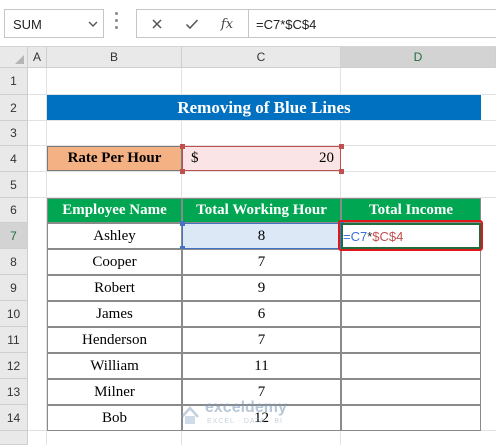  Describe the element at coordinates (114, 236) in the screenshot. I see `table-cell-name: Ashley` at that location.